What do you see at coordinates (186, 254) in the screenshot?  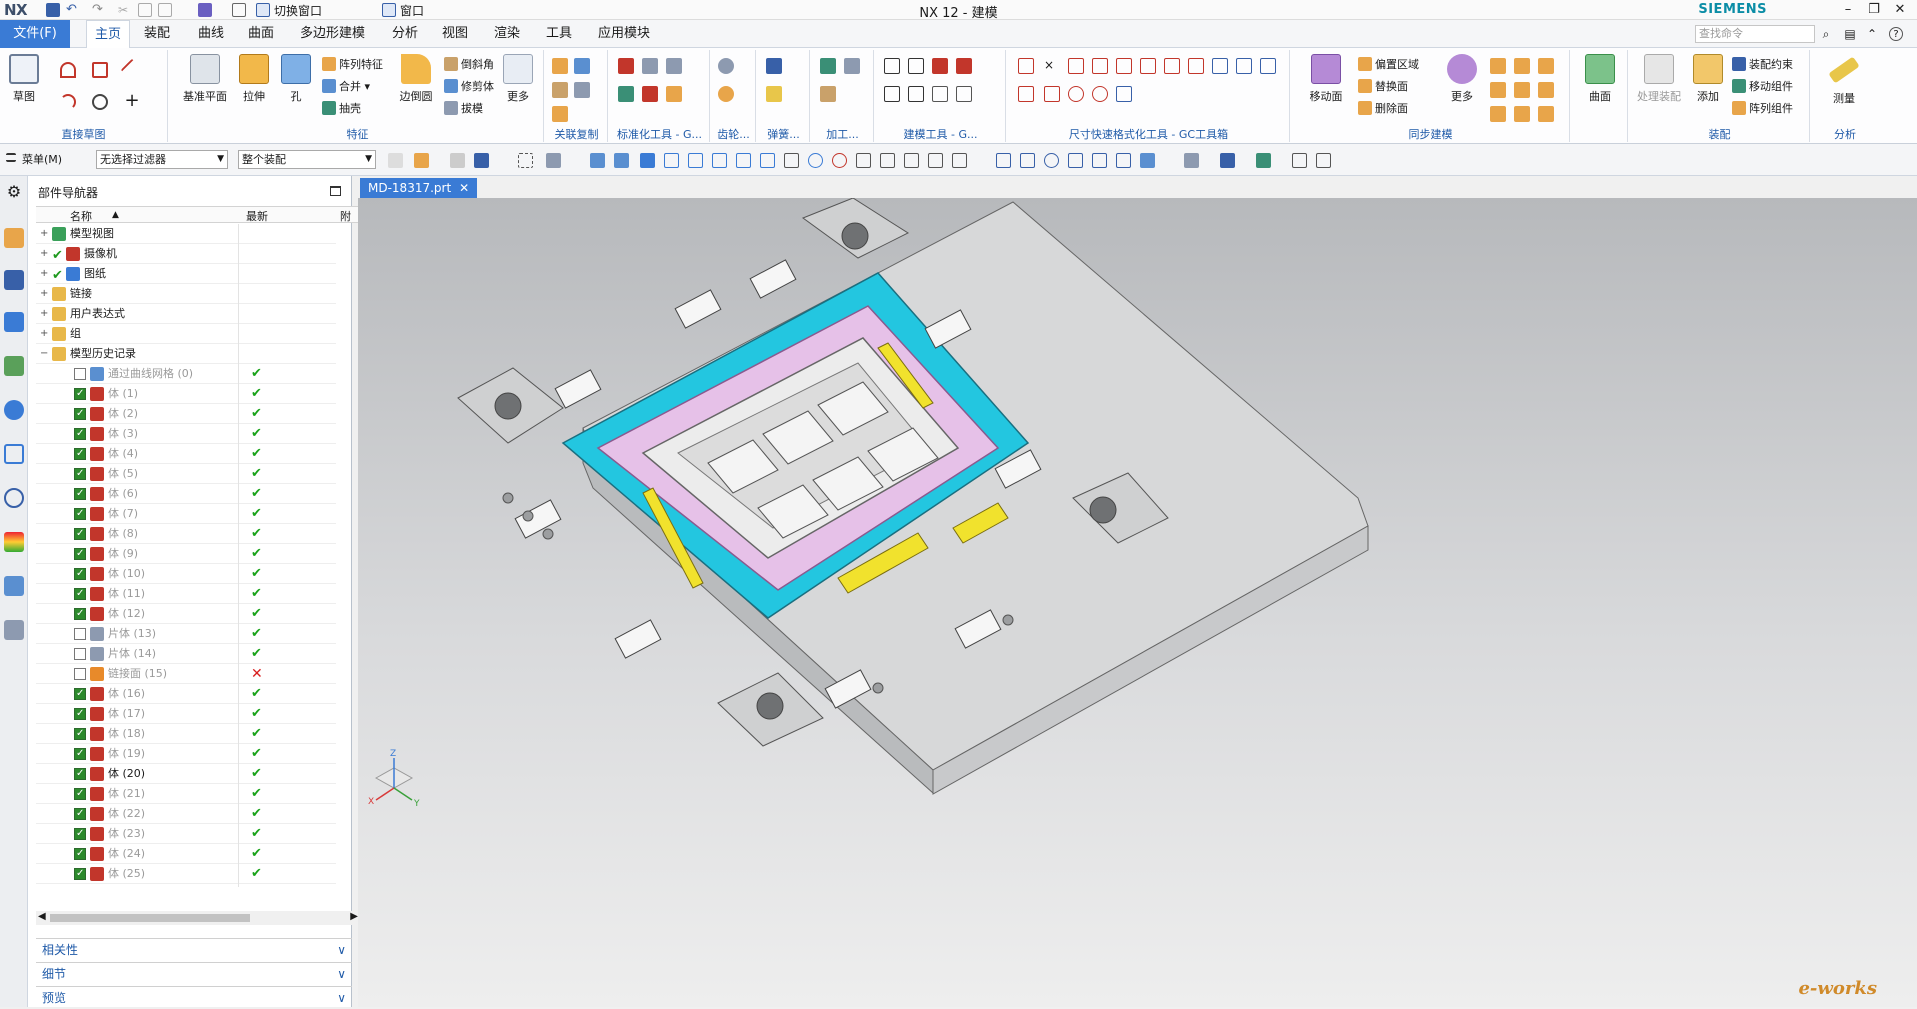 I see `tree-row: + ✔ 摄像机` at bounding box center [186, 254].